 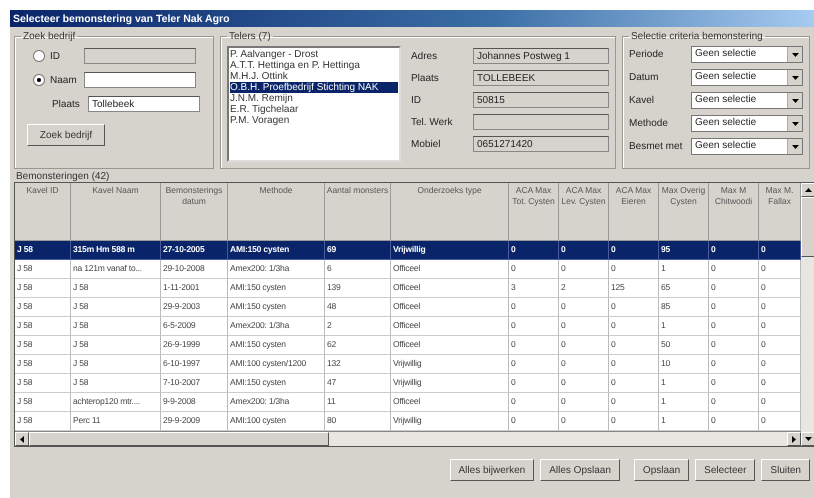 I want to click on table-row: J 58 J 58 1-11-2001 AMI:150 cysten 139 Officeel 3 2 125 65 0 0, so click(x=408, y=288).